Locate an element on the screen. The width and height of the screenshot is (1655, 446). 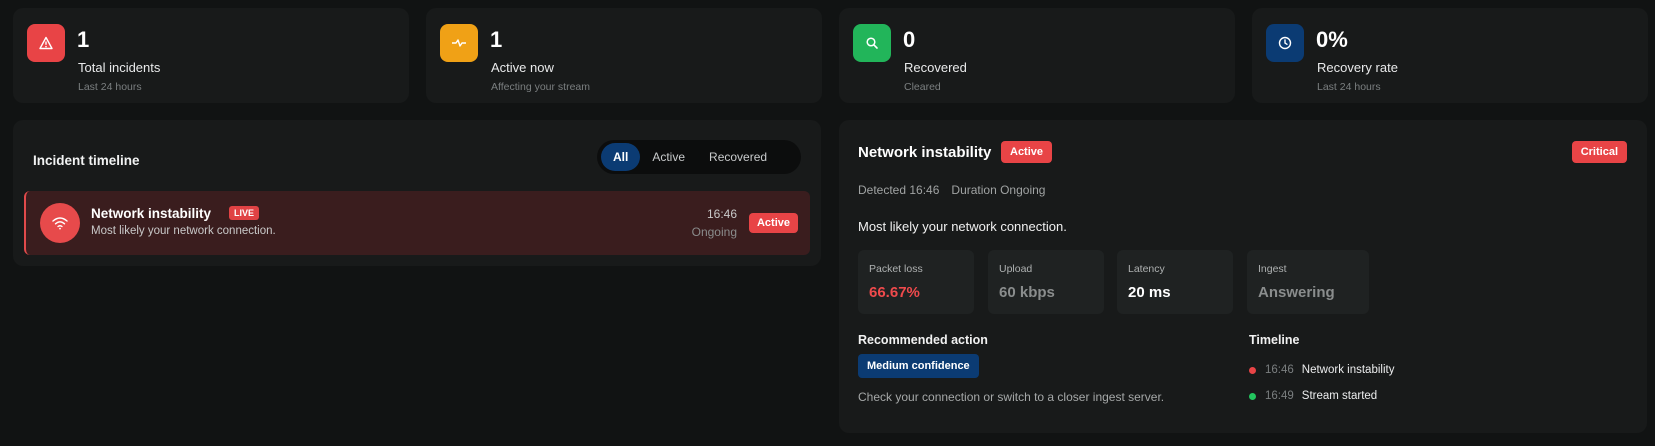
event-label: Stream started is located at coordinates (1339, 396).